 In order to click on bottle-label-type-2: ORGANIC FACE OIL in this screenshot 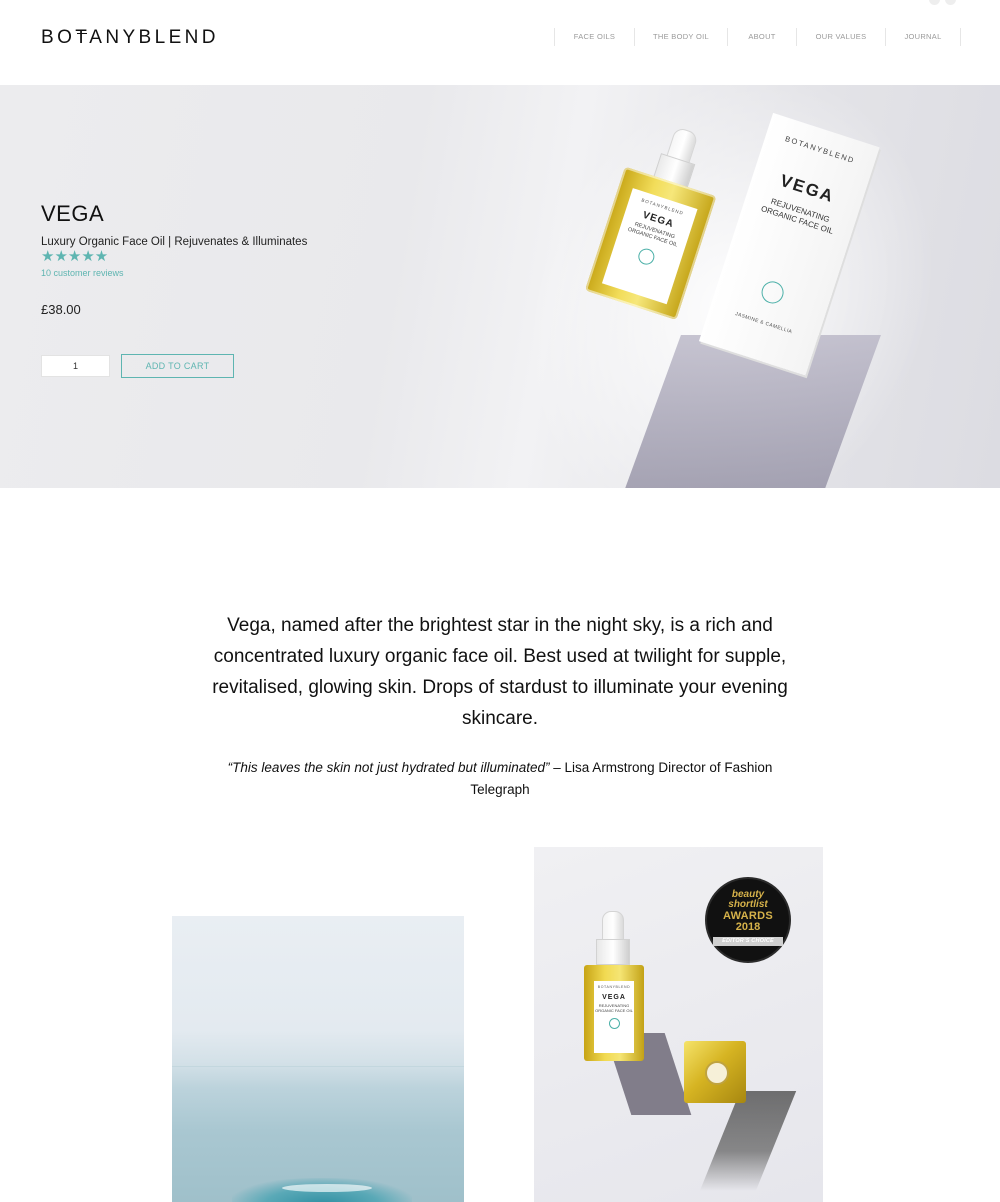, I will do `click(614, 1010)`.